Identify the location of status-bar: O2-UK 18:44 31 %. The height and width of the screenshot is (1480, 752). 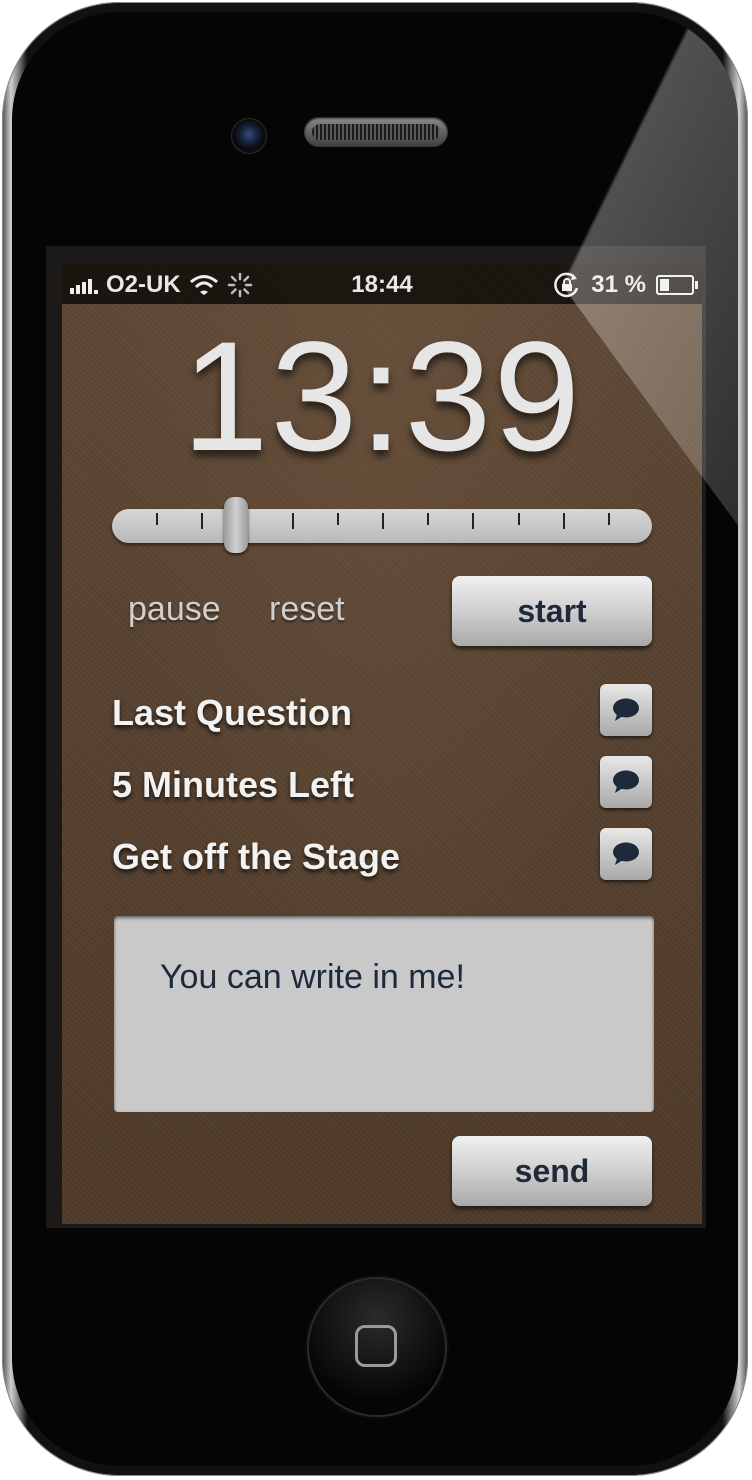
(382, 284).